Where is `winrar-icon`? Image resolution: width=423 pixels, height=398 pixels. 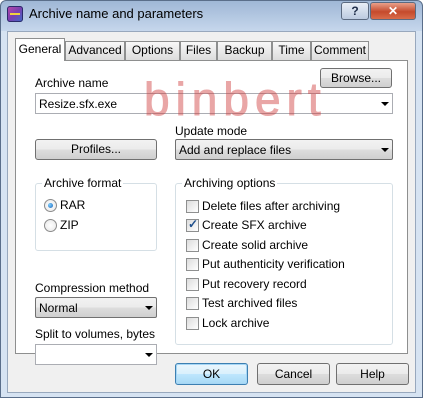 winrar-icon is located at coordinates (15, 14).